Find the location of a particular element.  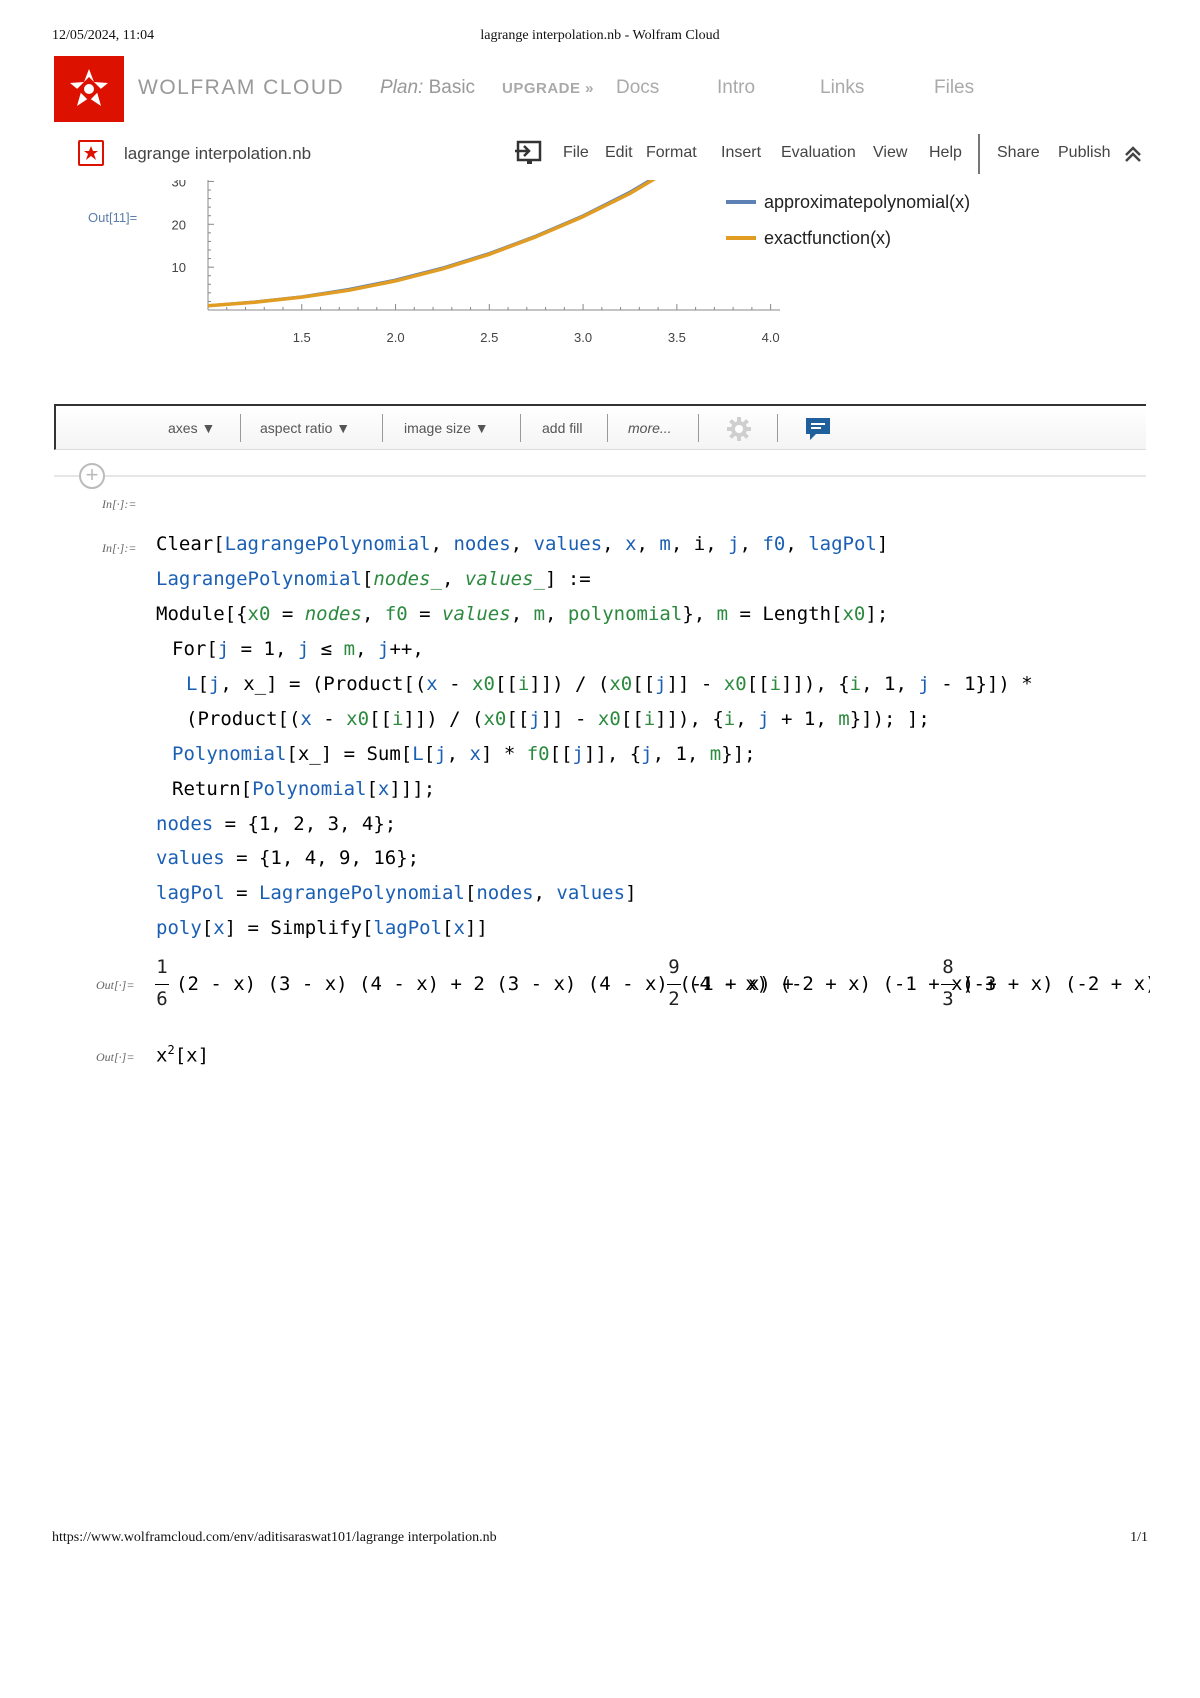

plot-series is located at coordinates (432, 244).